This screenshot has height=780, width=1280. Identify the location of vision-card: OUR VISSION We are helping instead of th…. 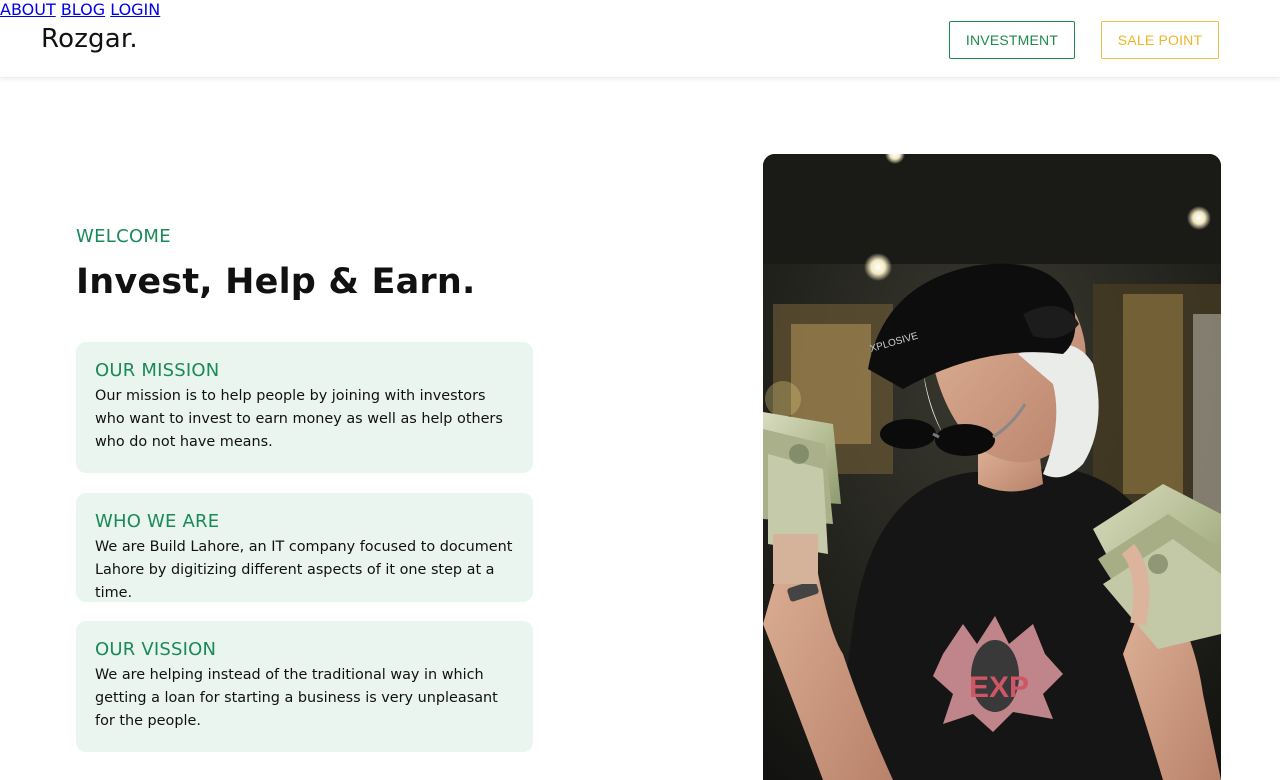
(304, 686).